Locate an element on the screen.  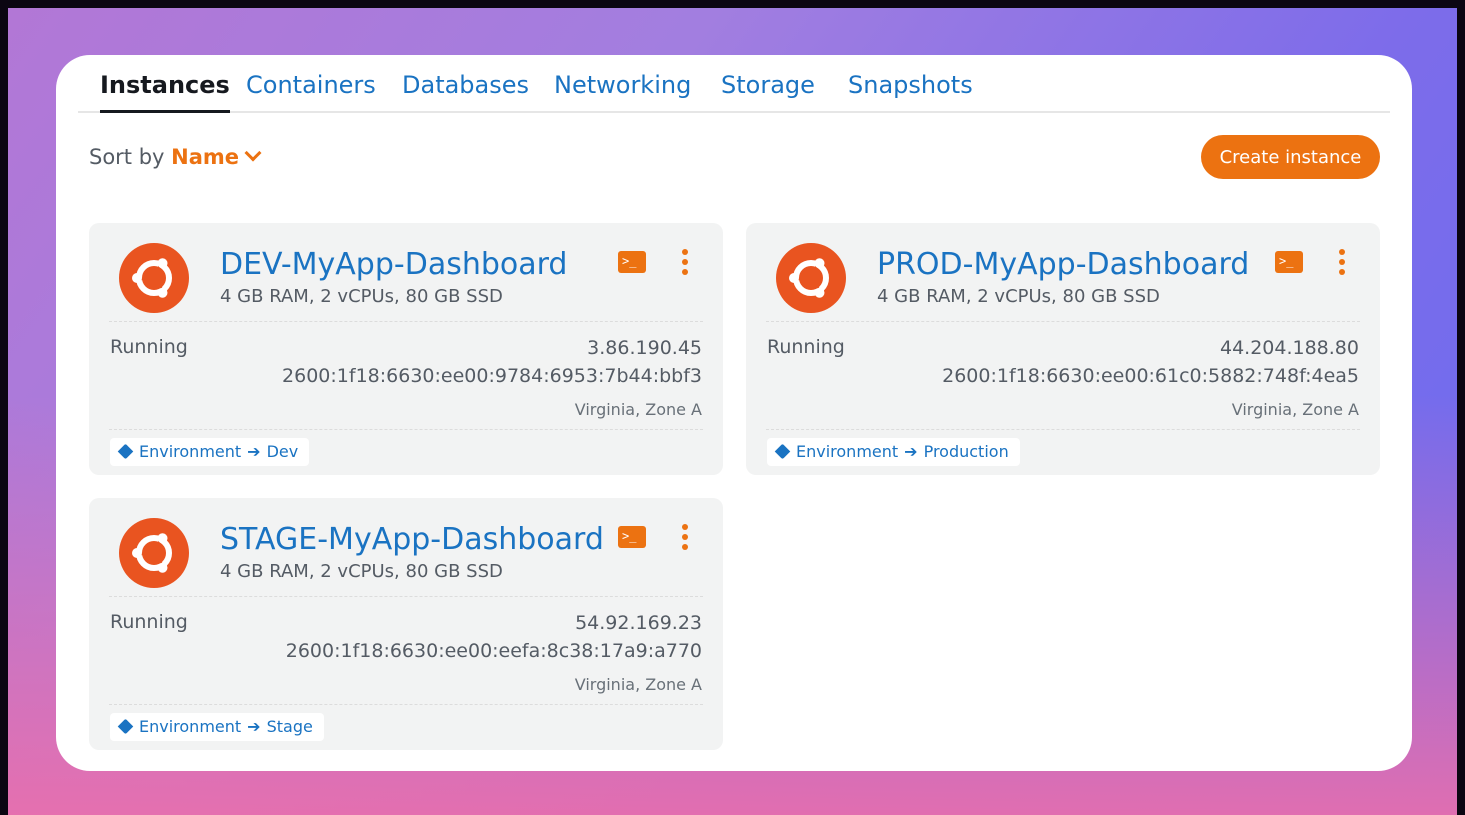
create-instance-button: Create instance is located at coordinates (1290, 157).